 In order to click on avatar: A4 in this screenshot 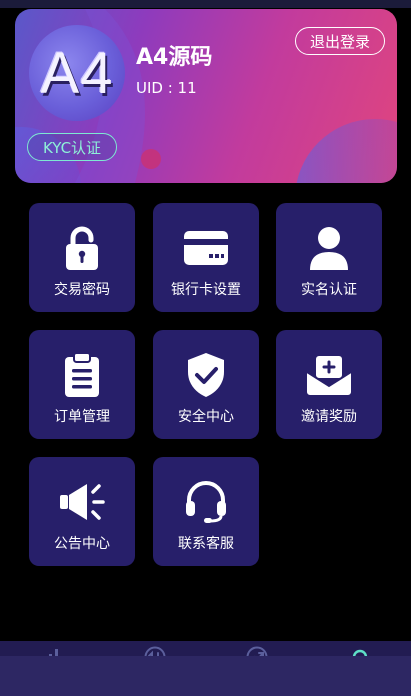, I will do `click(77, 73)`.